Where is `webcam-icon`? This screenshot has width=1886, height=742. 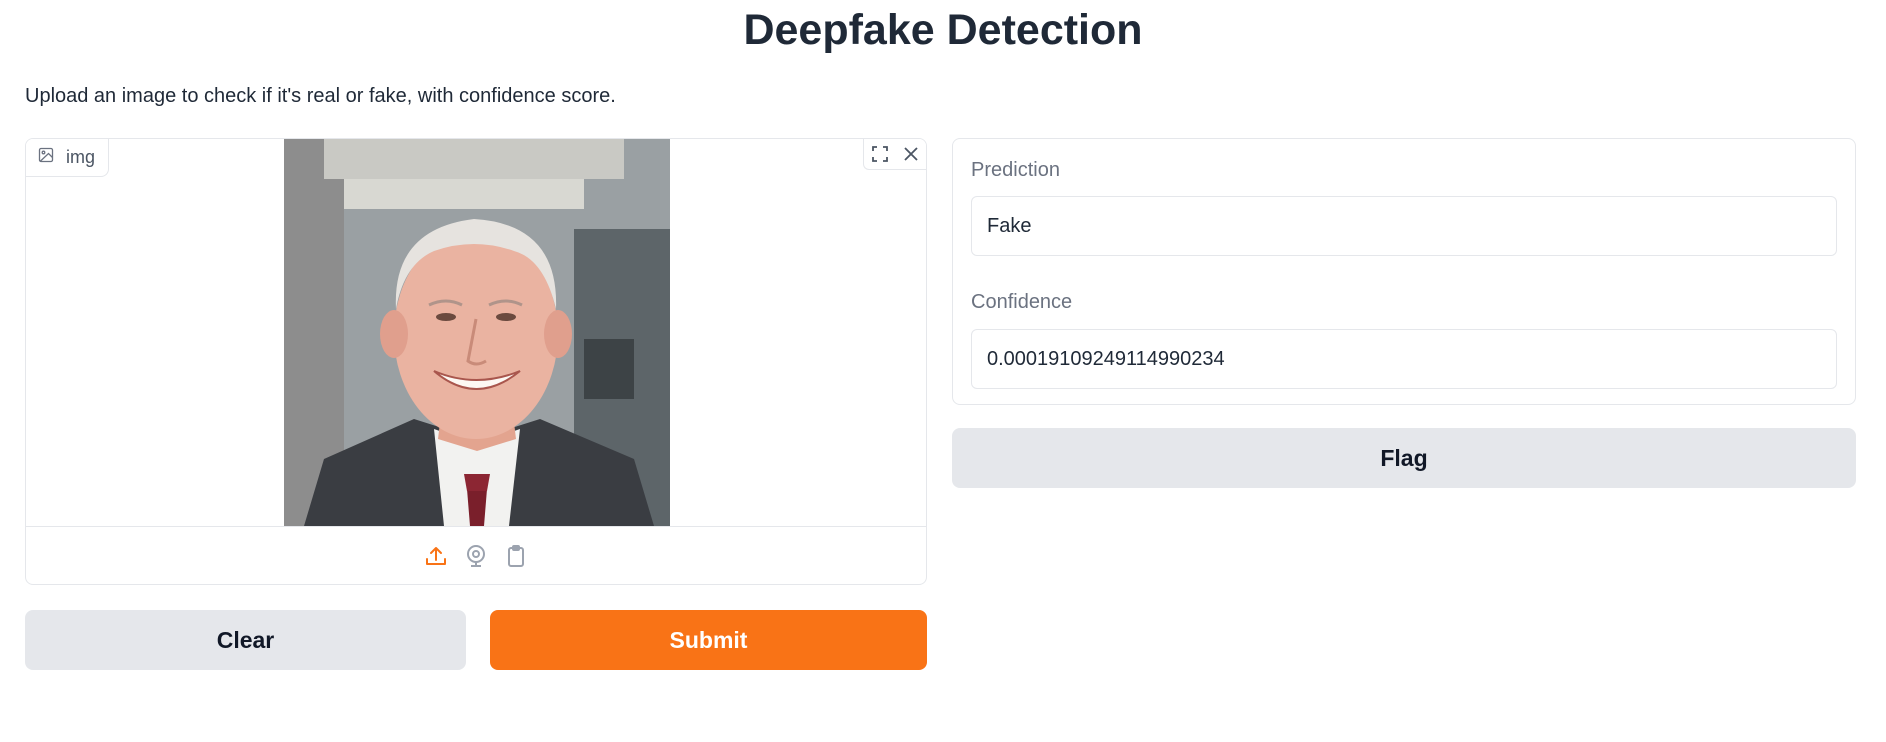
webcam-icon is located at coordinates (476, 556).